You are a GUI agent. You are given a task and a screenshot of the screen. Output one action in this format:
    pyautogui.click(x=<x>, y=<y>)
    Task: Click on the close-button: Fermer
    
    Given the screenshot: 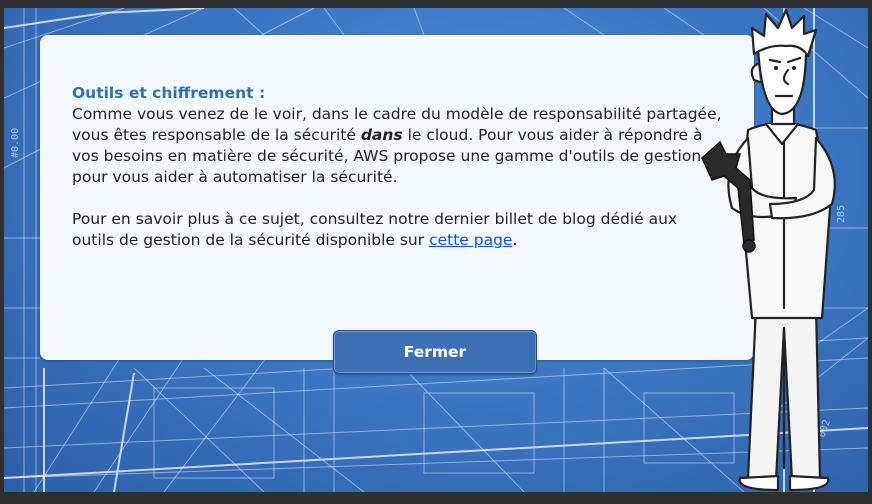 What is the action you would take?
    pyautogui.click(x=435, y=352)
    